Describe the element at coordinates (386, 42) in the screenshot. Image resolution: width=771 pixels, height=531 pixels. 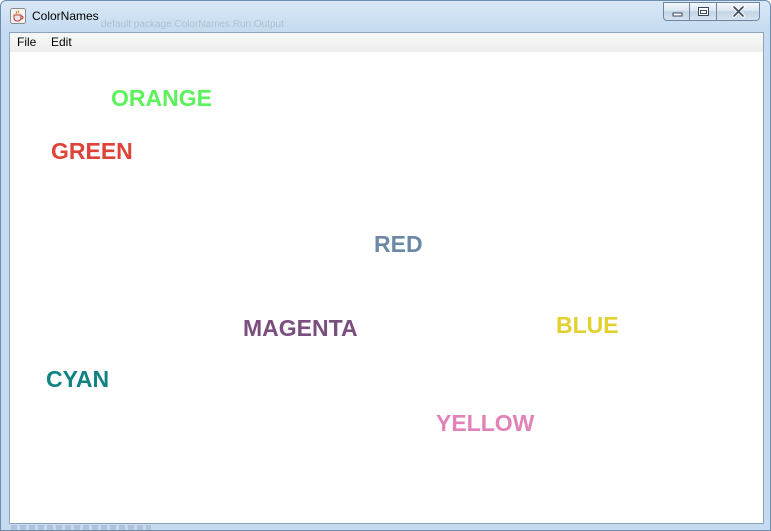
I see `menu-bar: File Edit` at that location.